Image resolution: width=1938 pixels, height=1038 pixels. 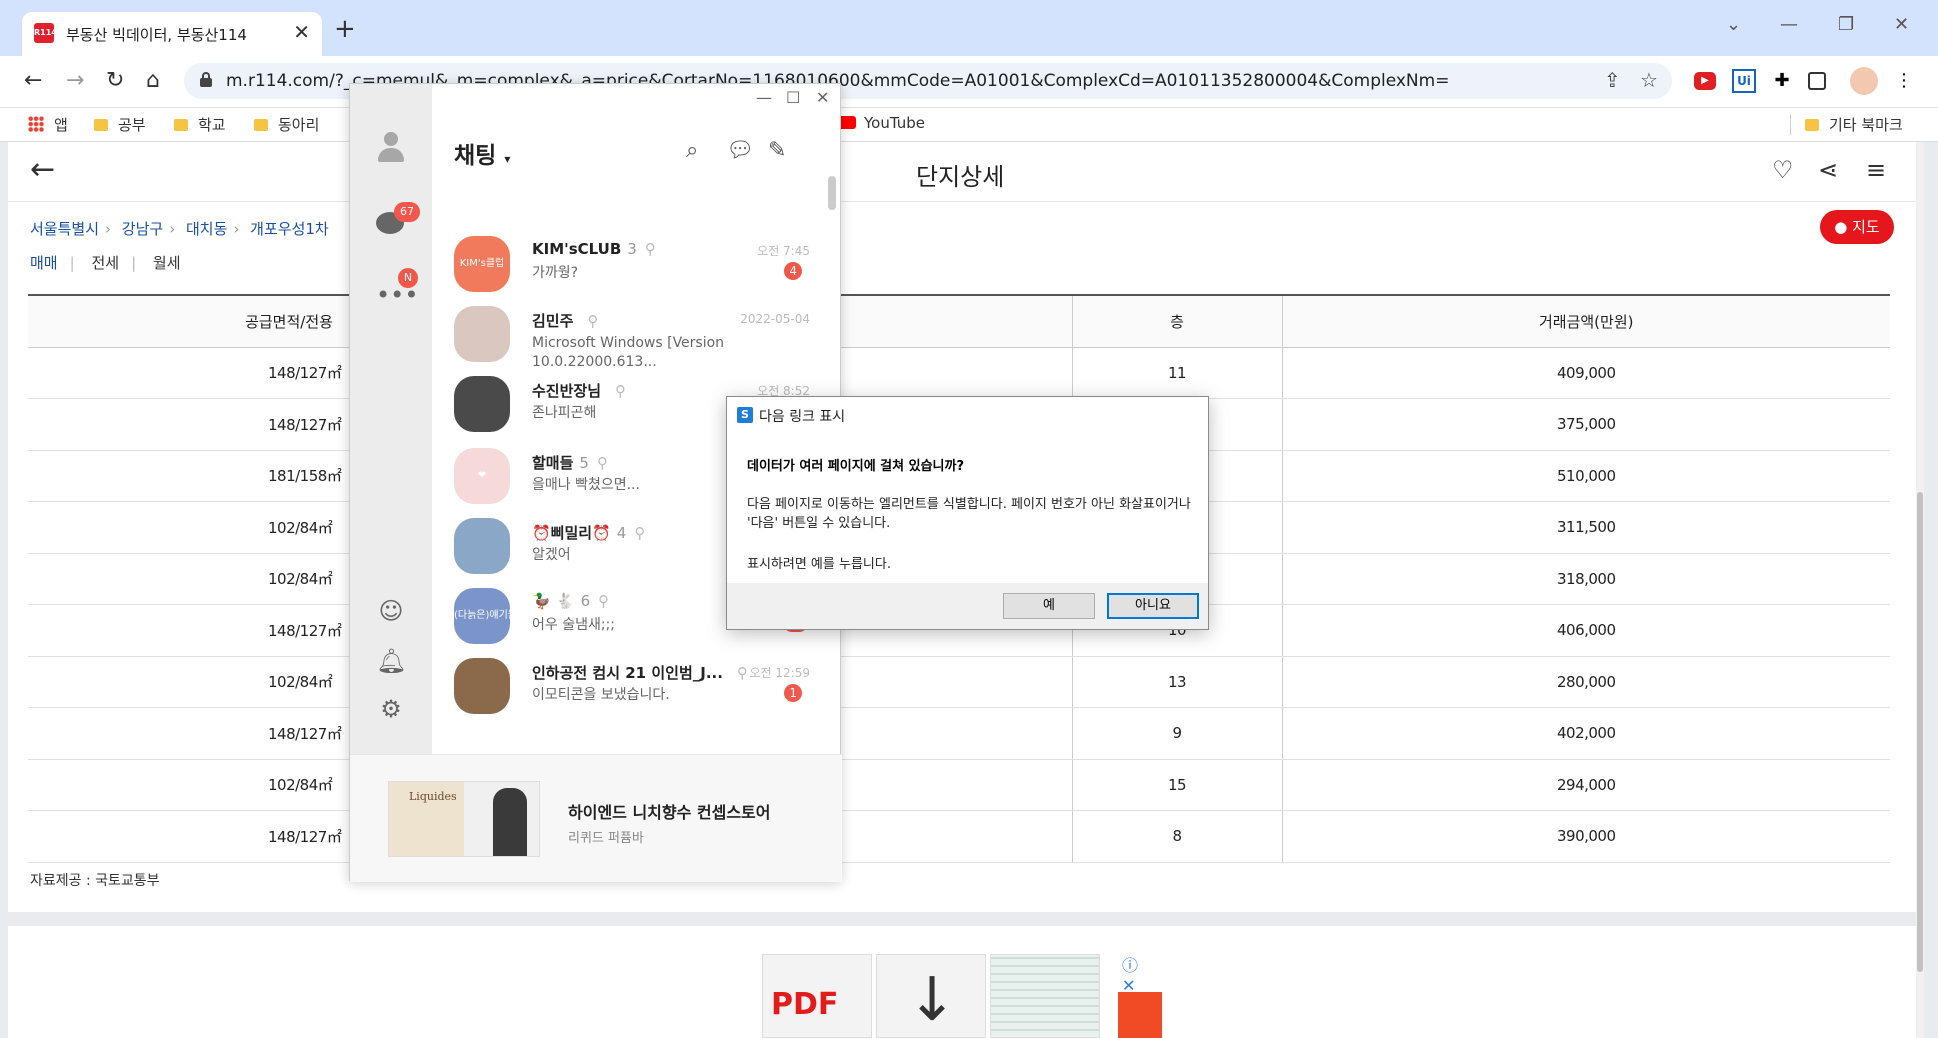 What do you see at coordinates (740, 150) in the screenshot?
I see `open-chat-icon: 💬︎` at bounding box center [740, 150].